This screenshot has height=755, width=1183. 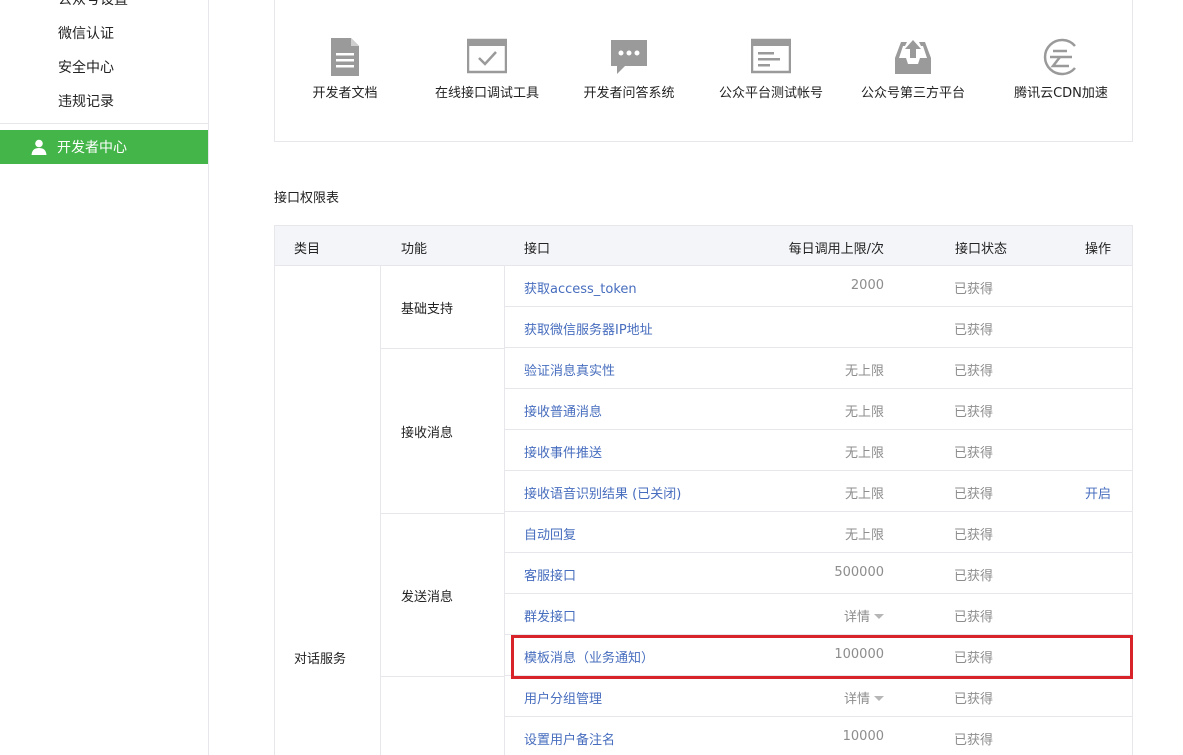 I want to click on tool-label: 腾讯云CDN加速, so click(x=1061, y=93).